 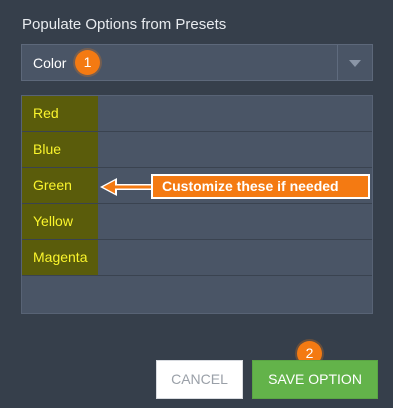 What do you see at coordinates (60, 257) in the screenshot?
I see `option-label: Magenta` at bounding box center [60, 257].